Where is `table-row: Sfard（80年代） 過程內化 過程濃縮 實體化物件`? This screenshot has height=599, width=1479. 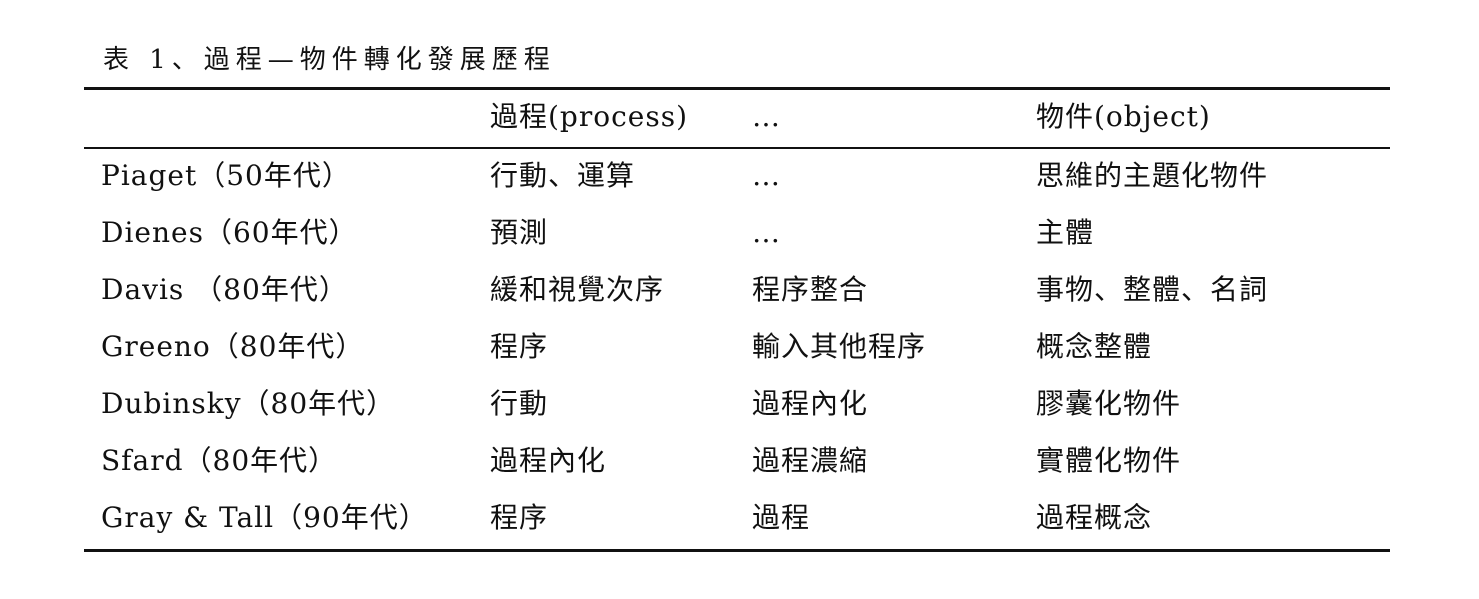 table-row: Sfard（80年代） 過程內化 過程濃縮 實體化物件 is located at coordinates (739, 461).